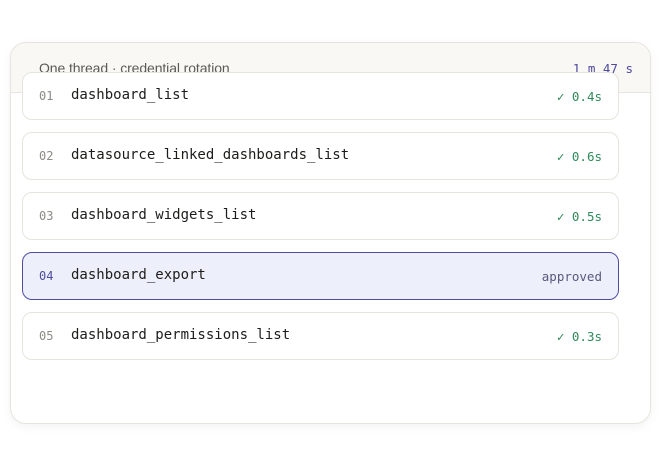 The height and width of the screenshot is (474, 663). What do you see at coordinates (164, 215) in the screenshot?
I see `tool-name: dashboard_widgets_list` at bounding box center [164, 215].